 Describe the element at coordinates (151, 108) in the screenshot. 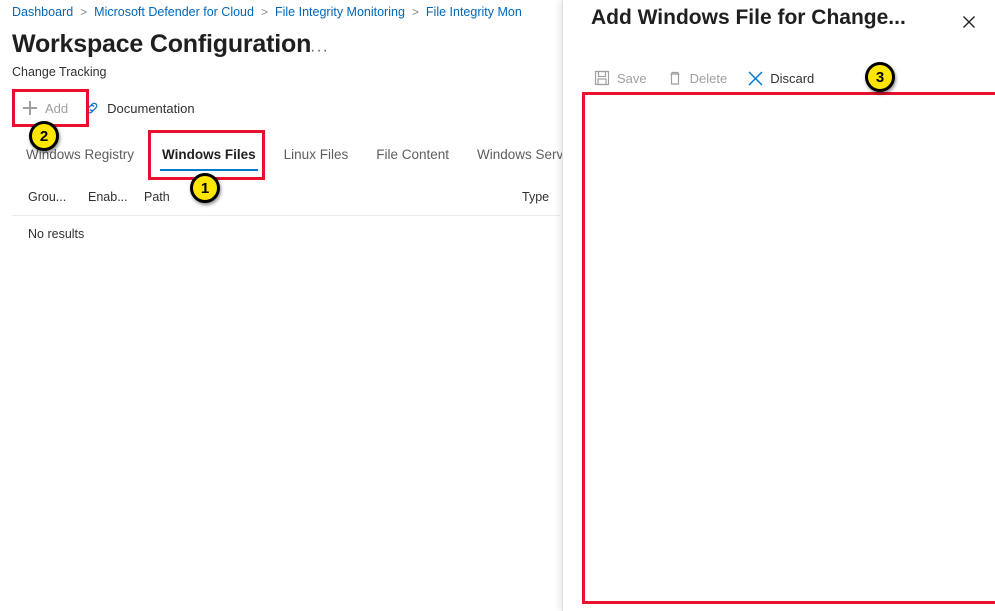

I see `documentation-button-label: Documentation` at that location.